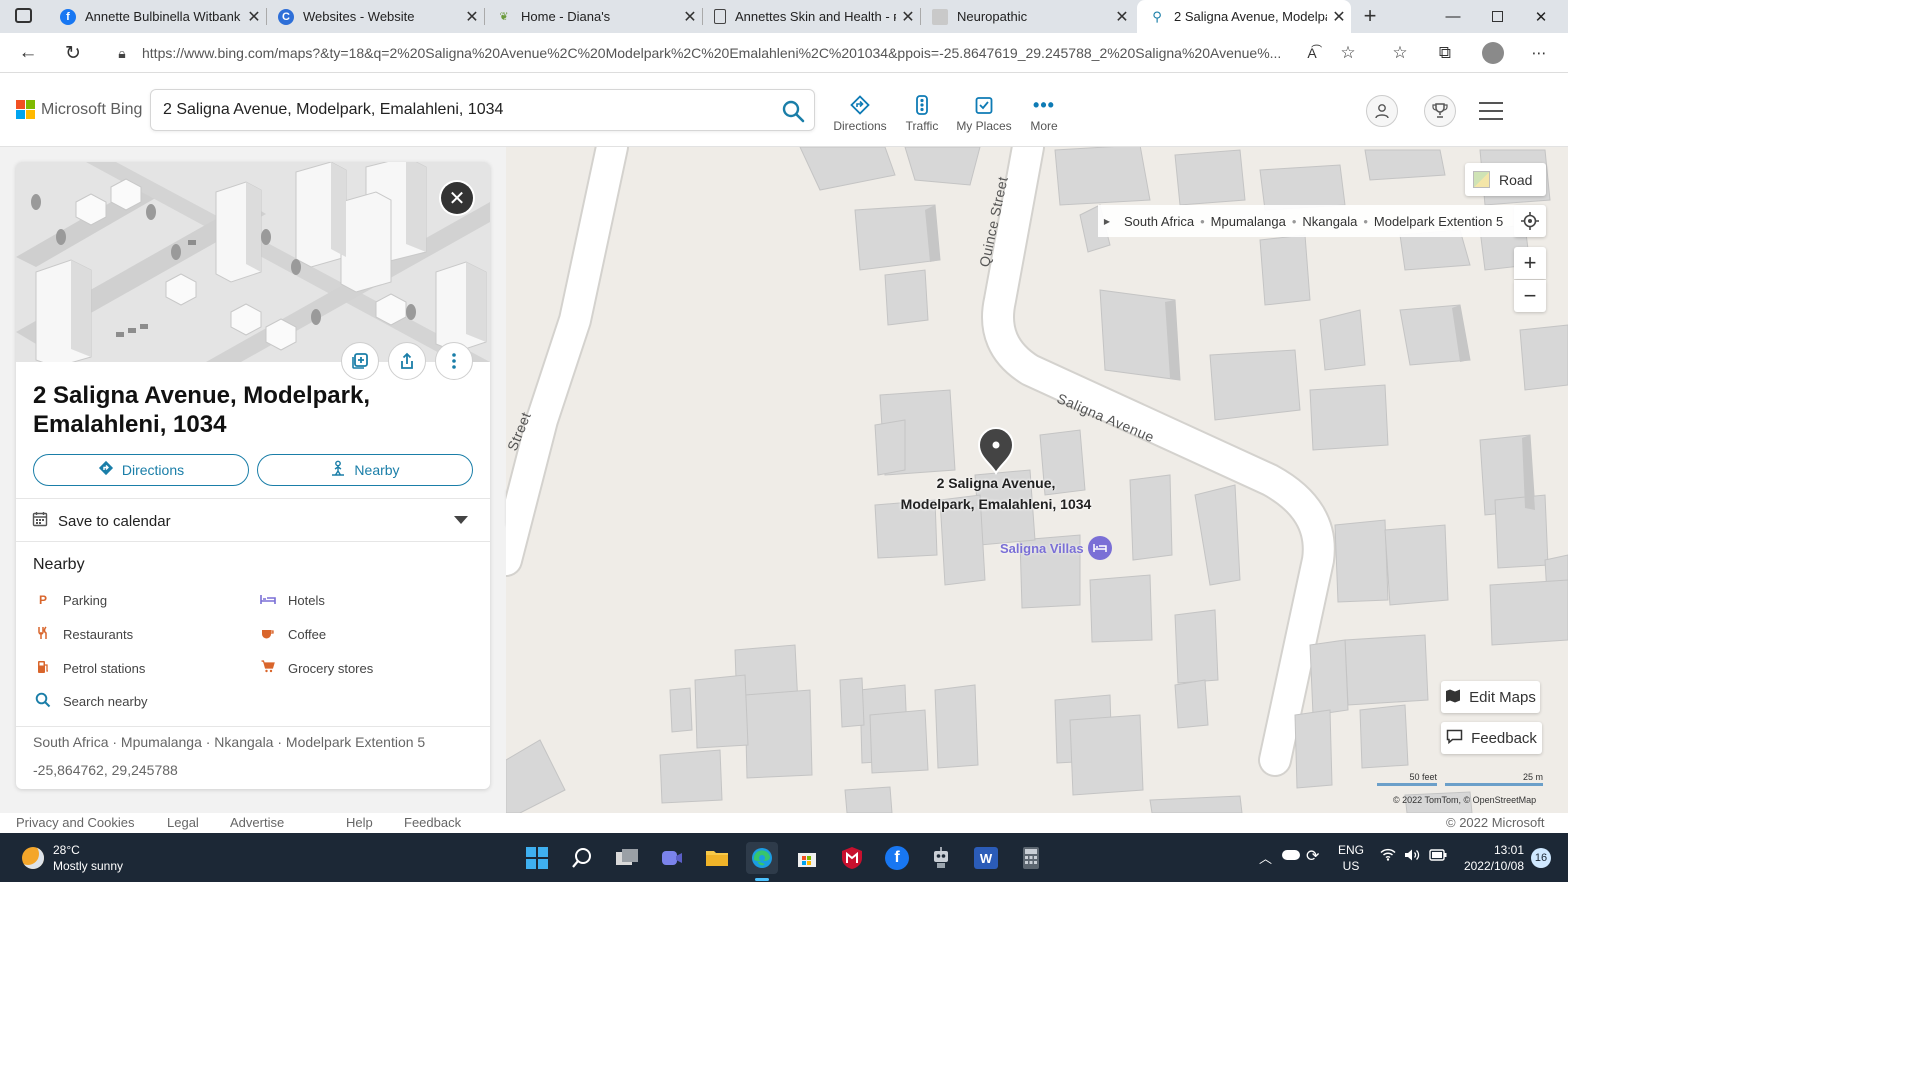 Image resolution: width=1920 pixels, height=1080 pixels. I want to click on battery-icon, so click(1438, 856).